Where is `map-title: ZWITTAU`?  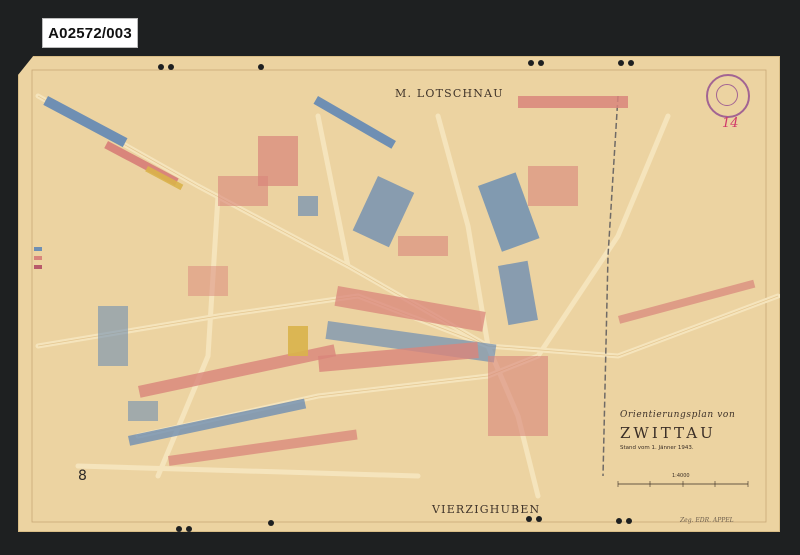 map-title: ZWITTAU is located at coordinates (668, 433).